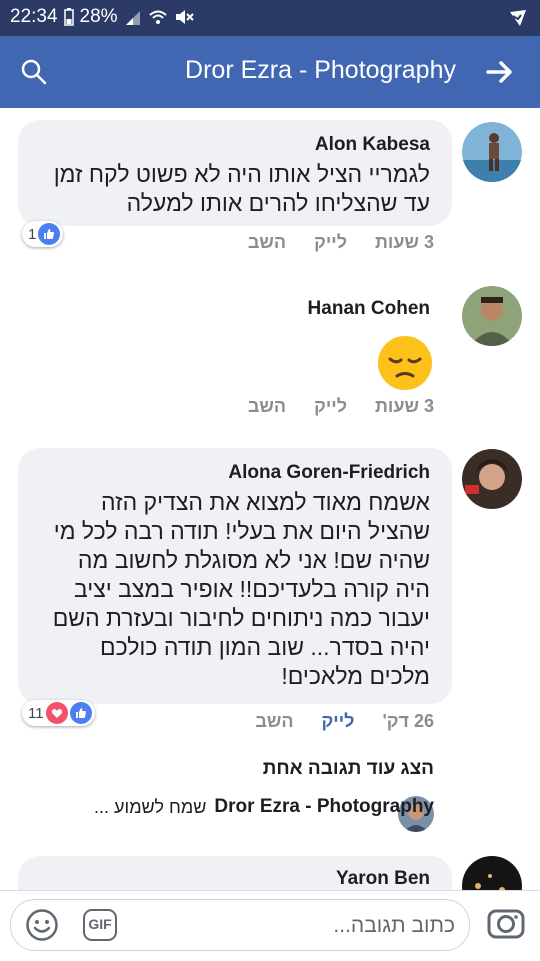 The height and width of the screenshot is (961, 540). What do you see at coordinates (355, 676) in the screenshot?
I see `comment-line: מלכים מלאכים!` at bounding box center [355, 676].